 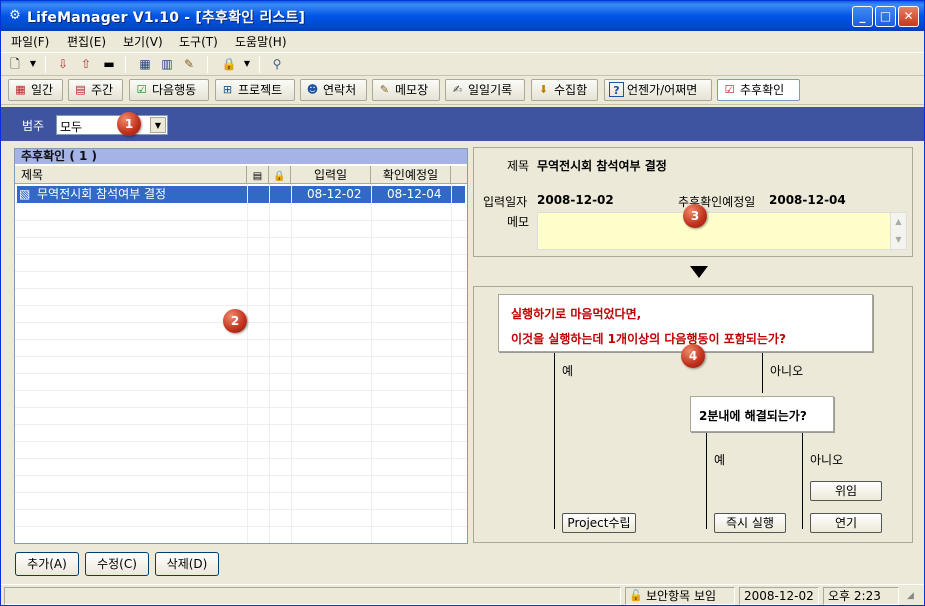 I want to click on do-now-button: 즉시 실행, so click(x=750, y=523).